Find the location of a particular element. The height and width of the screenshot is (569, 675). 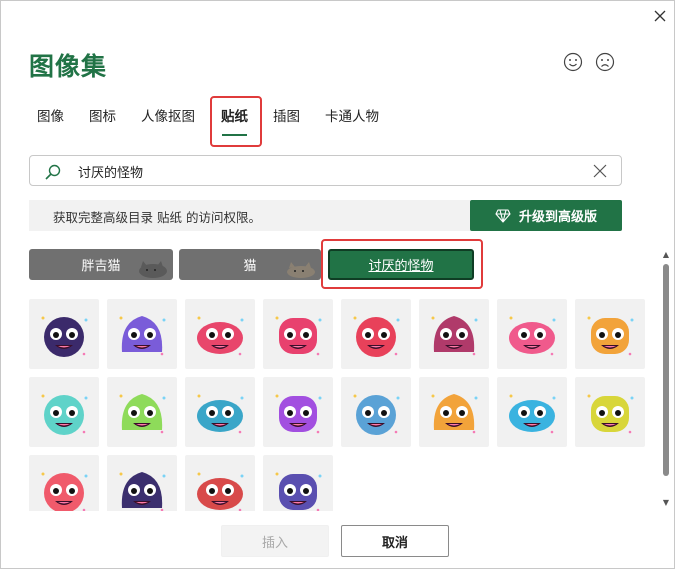

scroll-thumb is located at coordinates (666, 370).